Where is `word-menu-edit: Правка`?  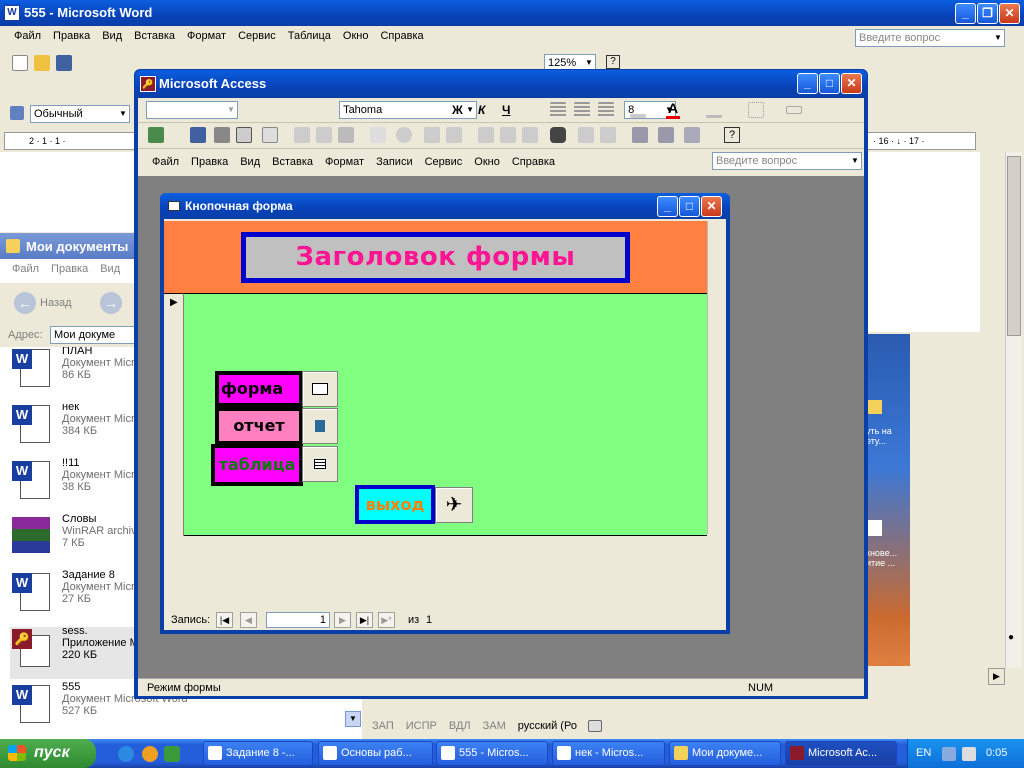
word-menu-edit: Правка is located at coordinates (71, 36).